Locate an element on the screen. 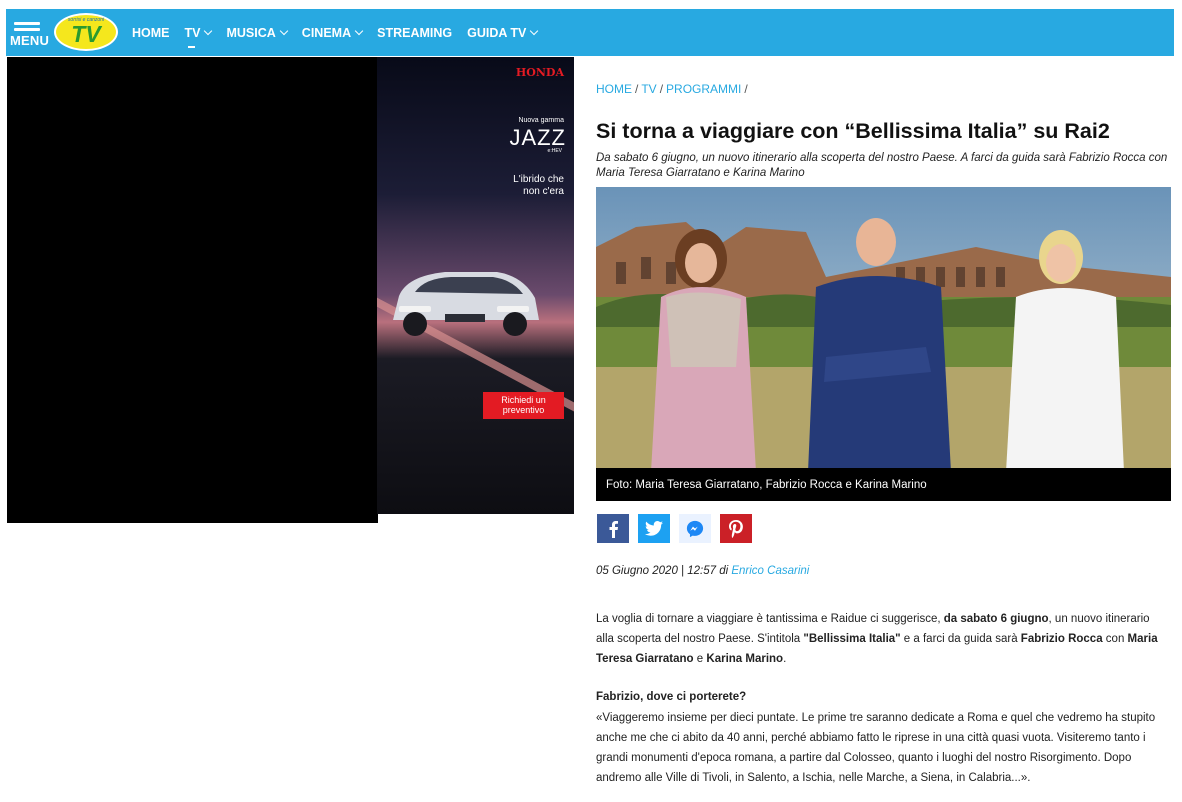  ad-cta-button: Richiedi un preventivo is located at coordinates (523, 405).